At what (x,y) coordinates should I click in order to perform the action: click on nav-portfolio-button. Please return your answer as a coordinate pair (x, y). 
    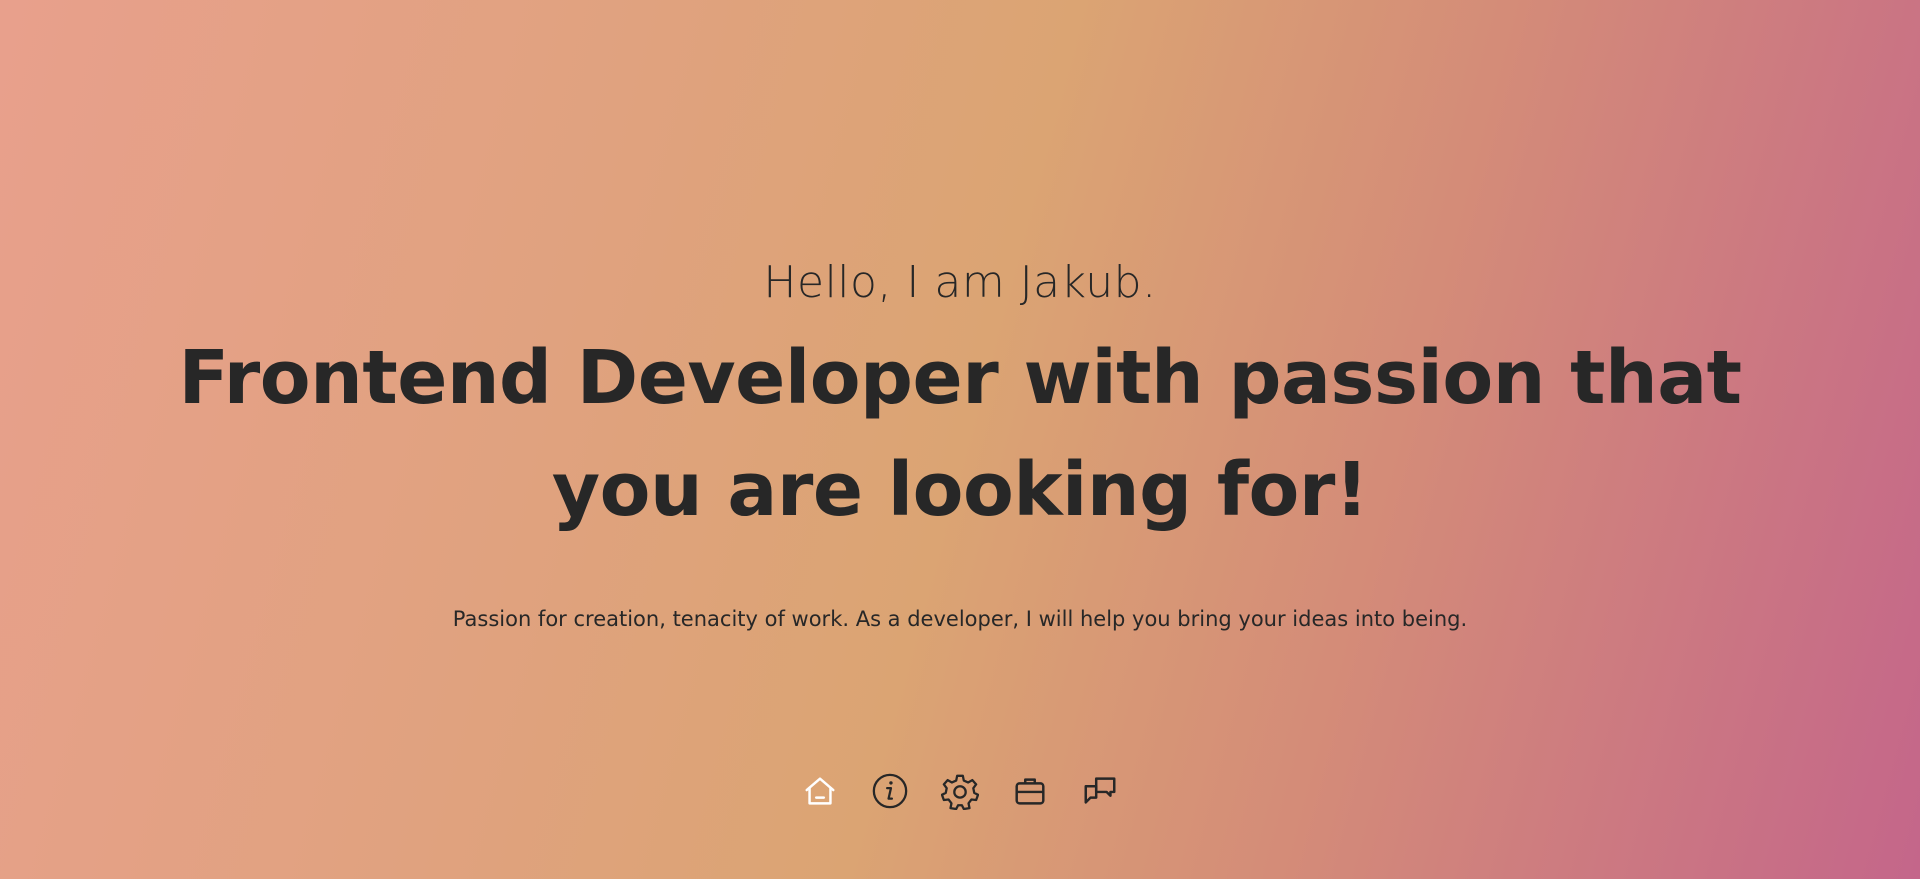
    Looking at the image, I should click on (1030, 791).